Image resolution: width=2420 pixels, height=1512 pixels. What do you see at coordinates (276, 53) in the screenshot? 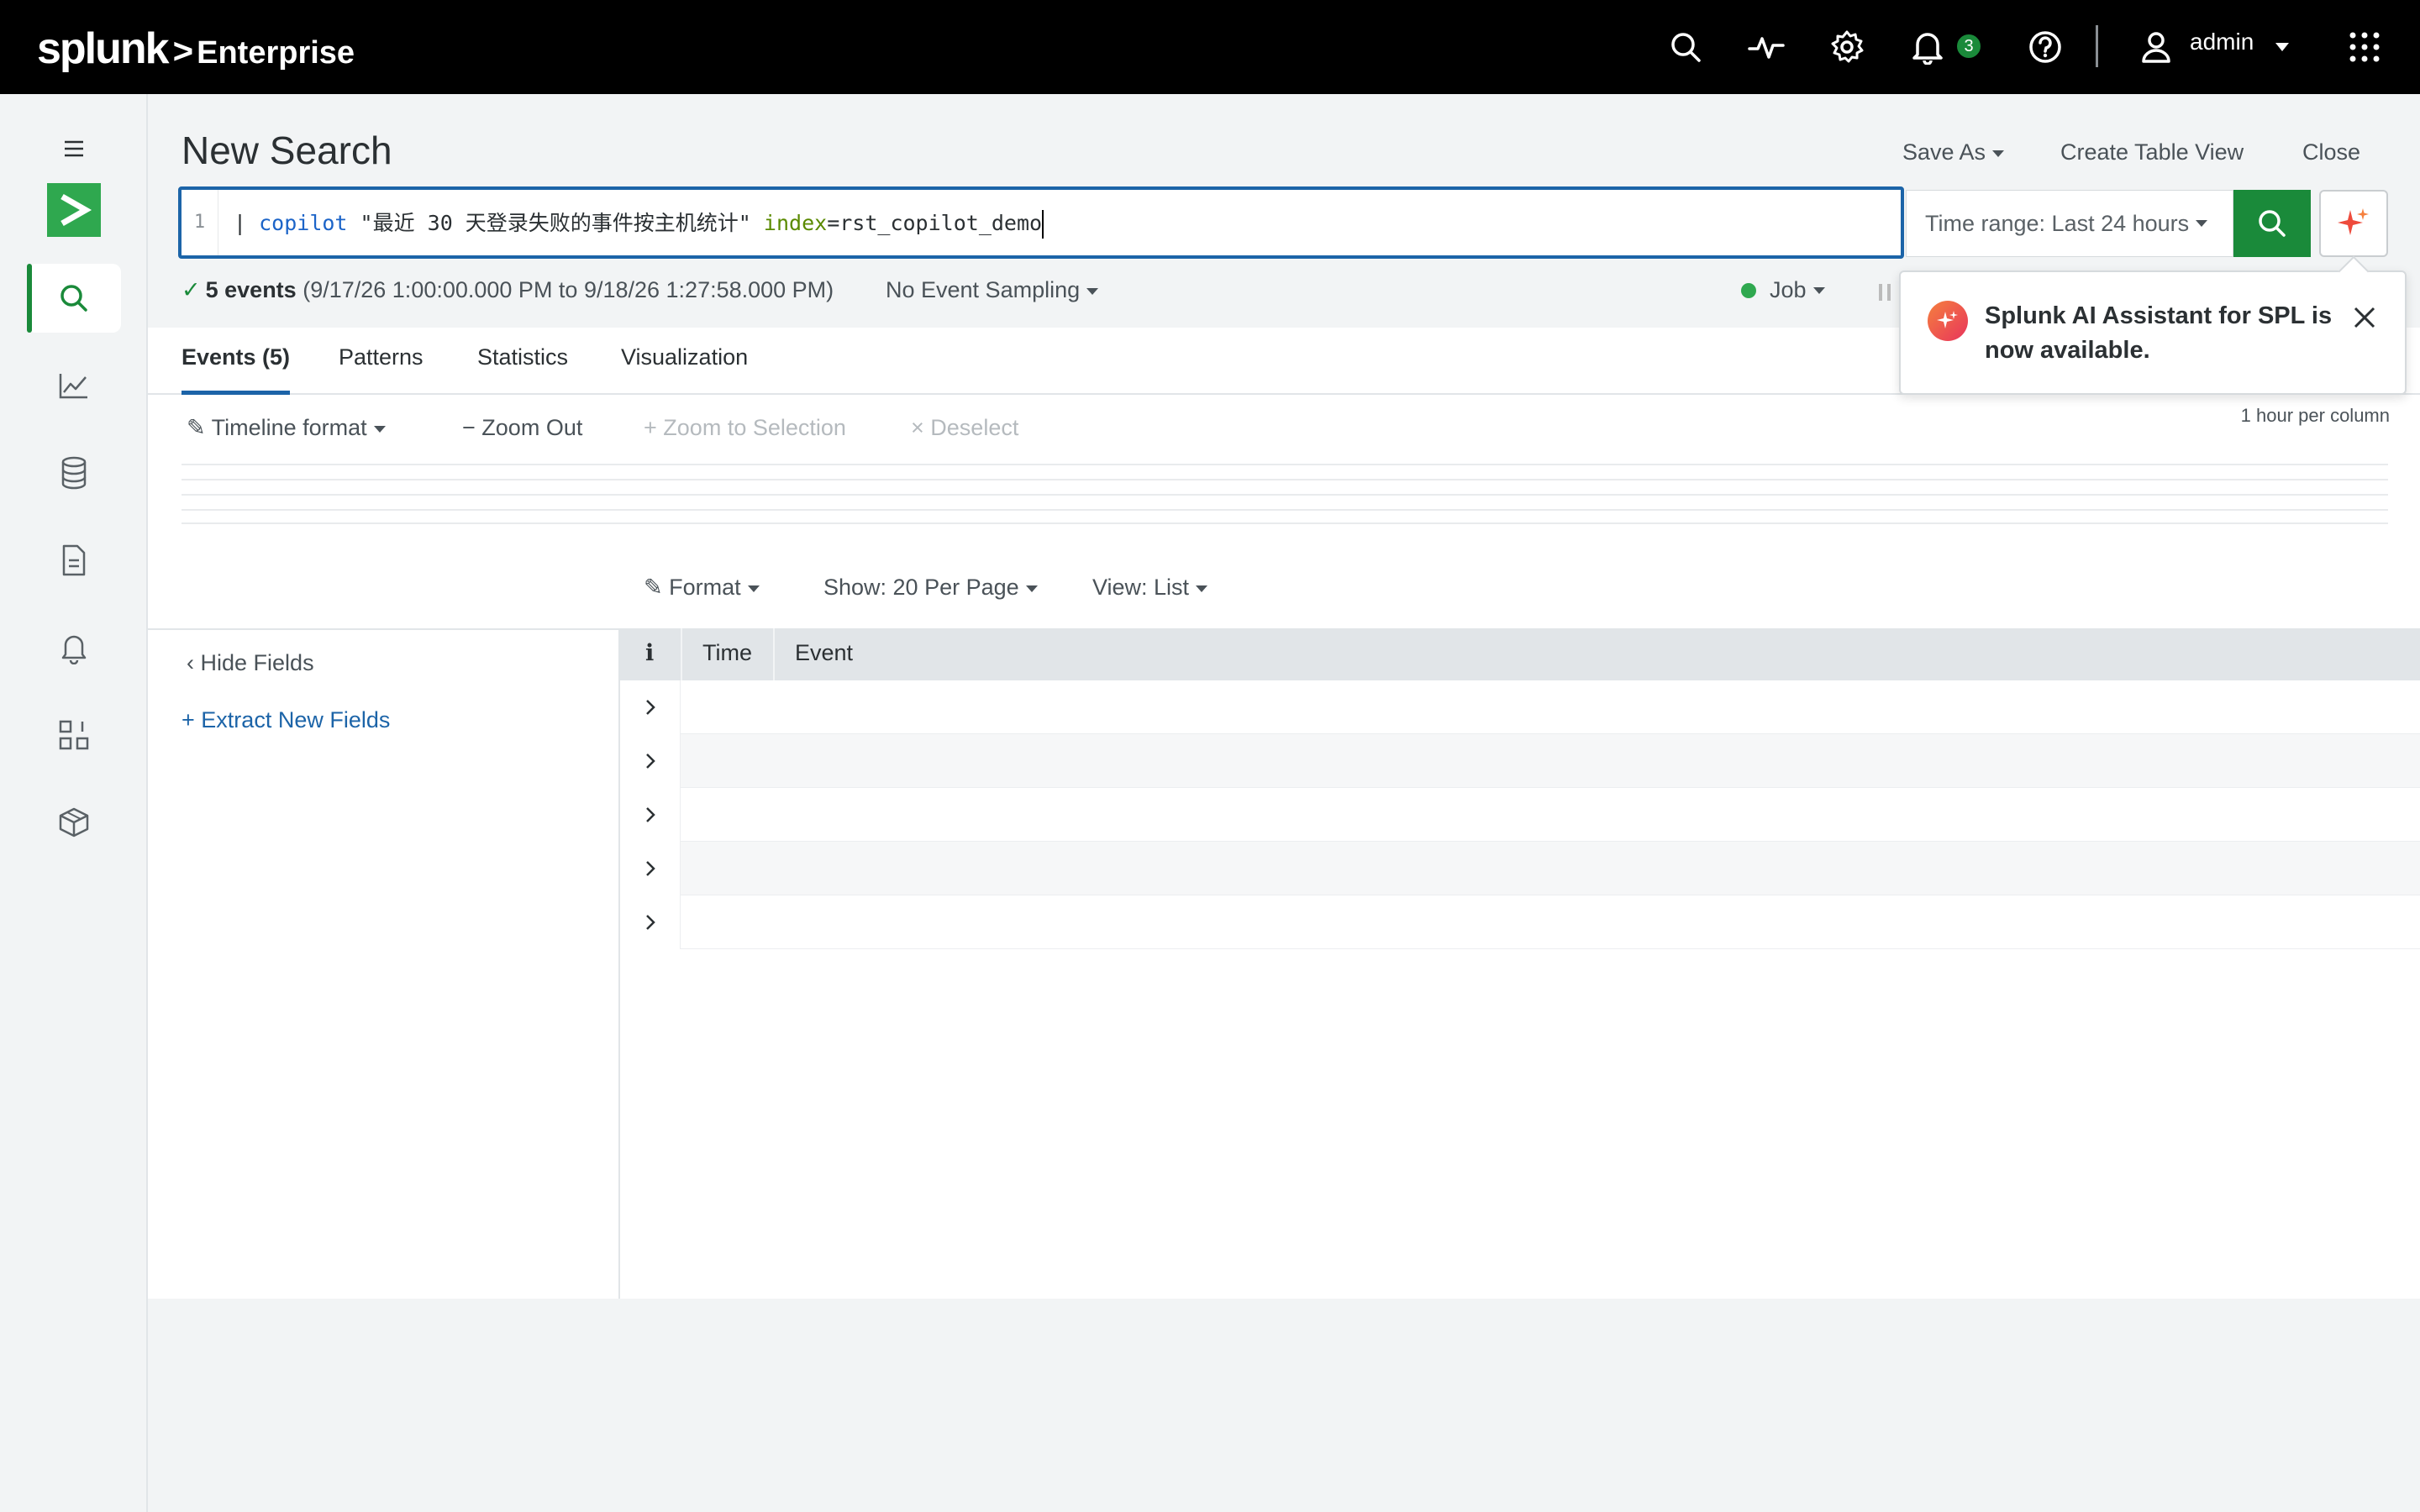
I see `logo-product: Enterprise` at bounding box center [276, 53].